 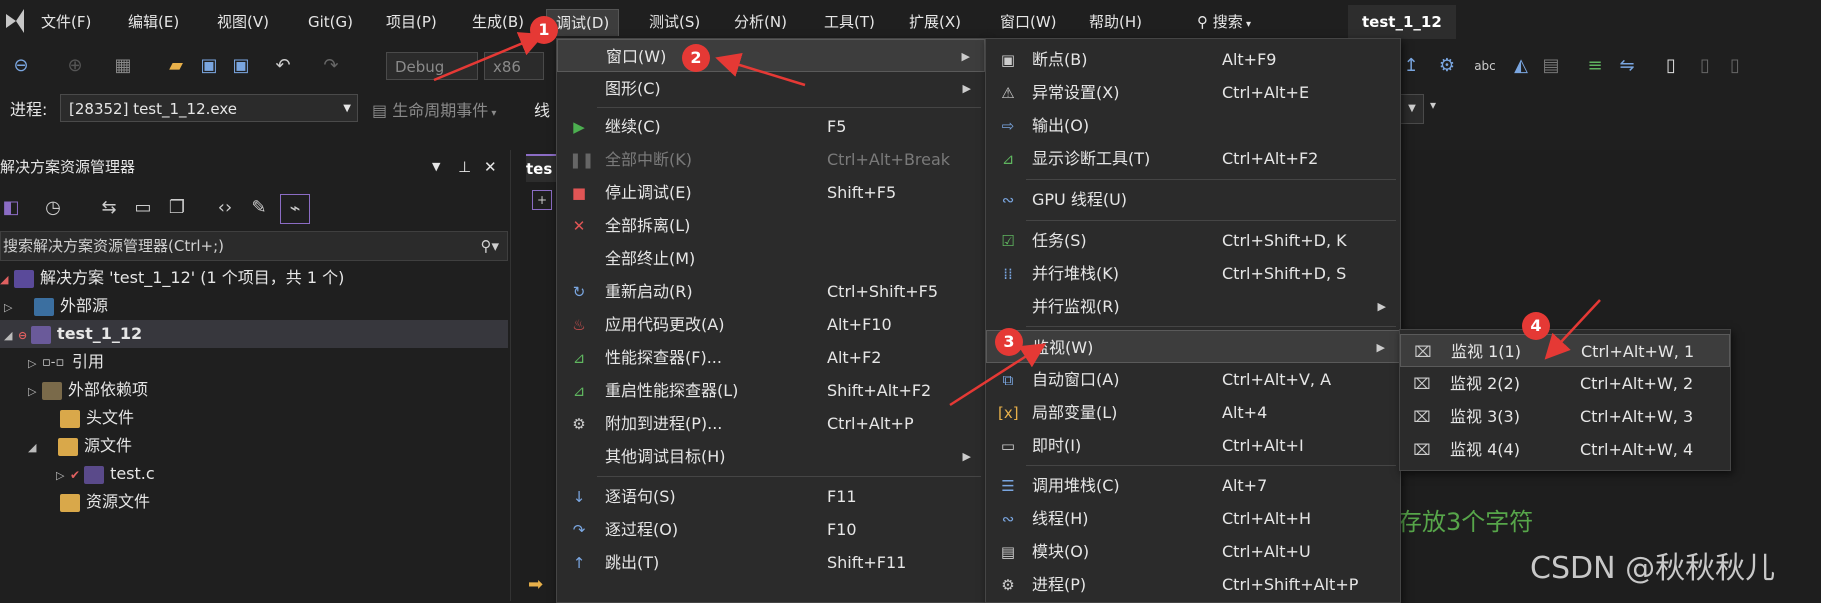 What do you see at coordinates (1412, 109) in the screenshot?
I see `stack-frame-dropdown: ▼` at bounding box center [1412, 109].